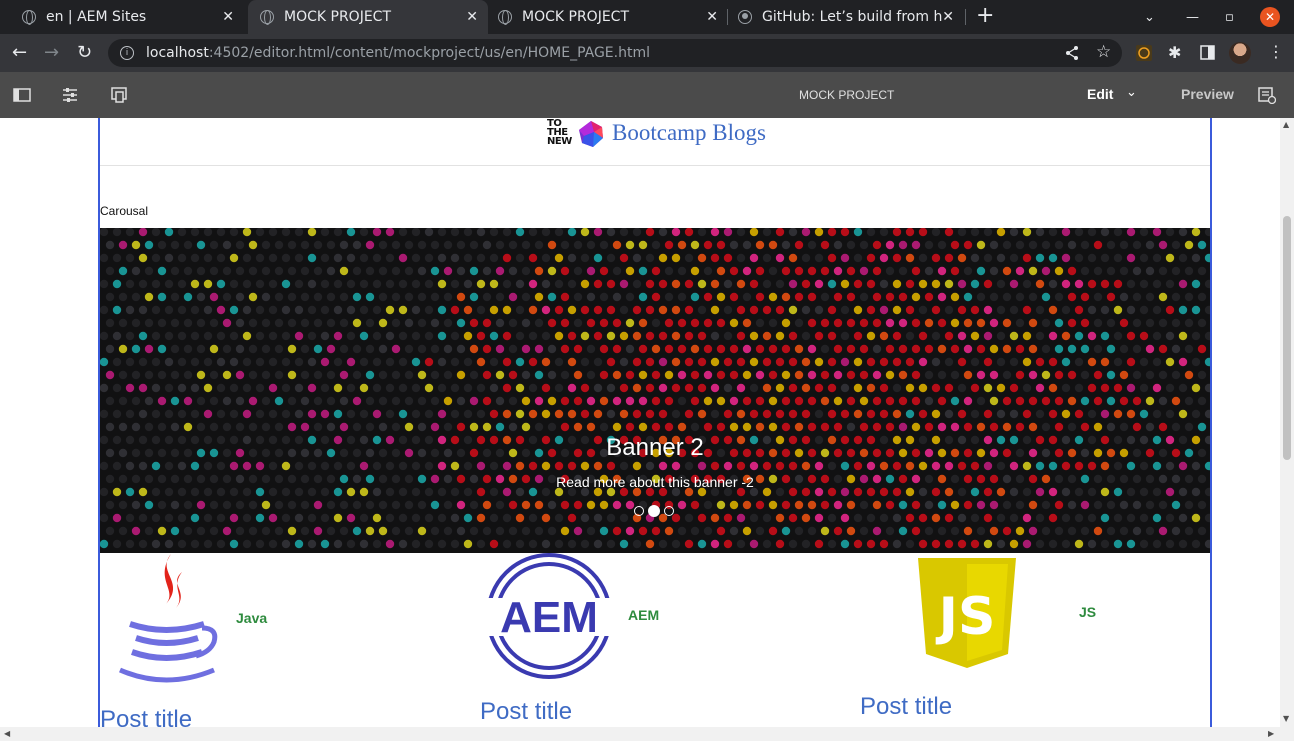  I want to click on scrollbar-thumb, so click(1287, 338).